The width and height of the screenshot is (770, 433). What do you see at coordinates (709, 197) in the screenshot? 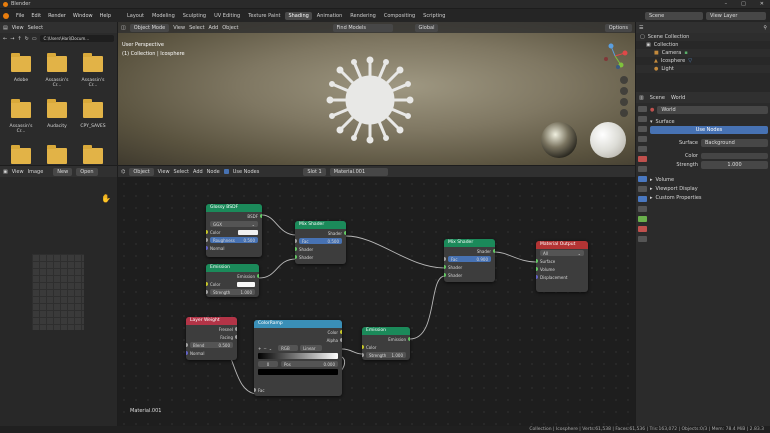
I see `custom-properties-panel-header: ▸ Custom Properties` at bounding box center [709, 197].